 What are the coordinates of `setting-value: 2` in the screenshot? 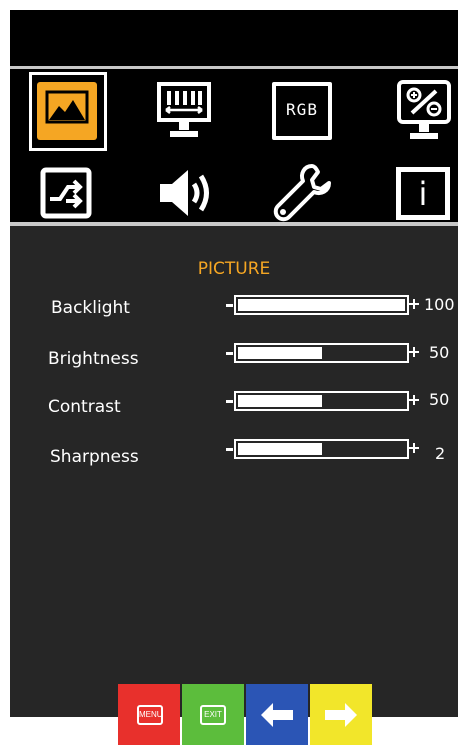 It's located at (440, 453).